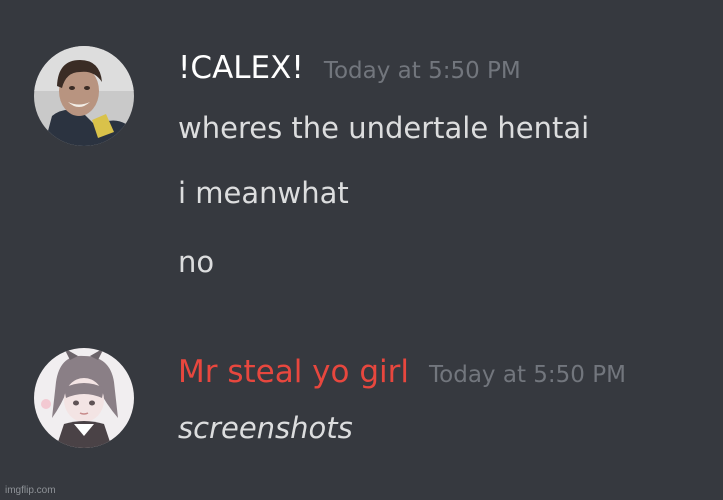 The width and height of the screenshot is (723, 500). I want to click on imgflip-watermark: imgflip.com, so click(30, 490).